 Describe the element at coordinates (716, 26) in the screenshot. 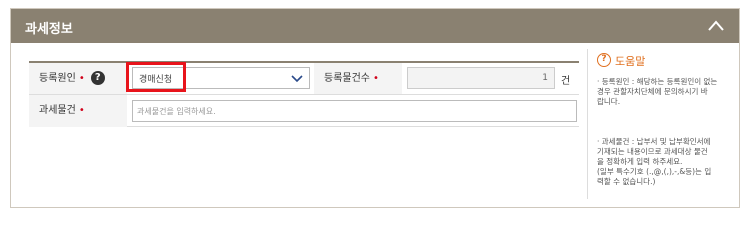

I see `chevron-up-icon` at that location.